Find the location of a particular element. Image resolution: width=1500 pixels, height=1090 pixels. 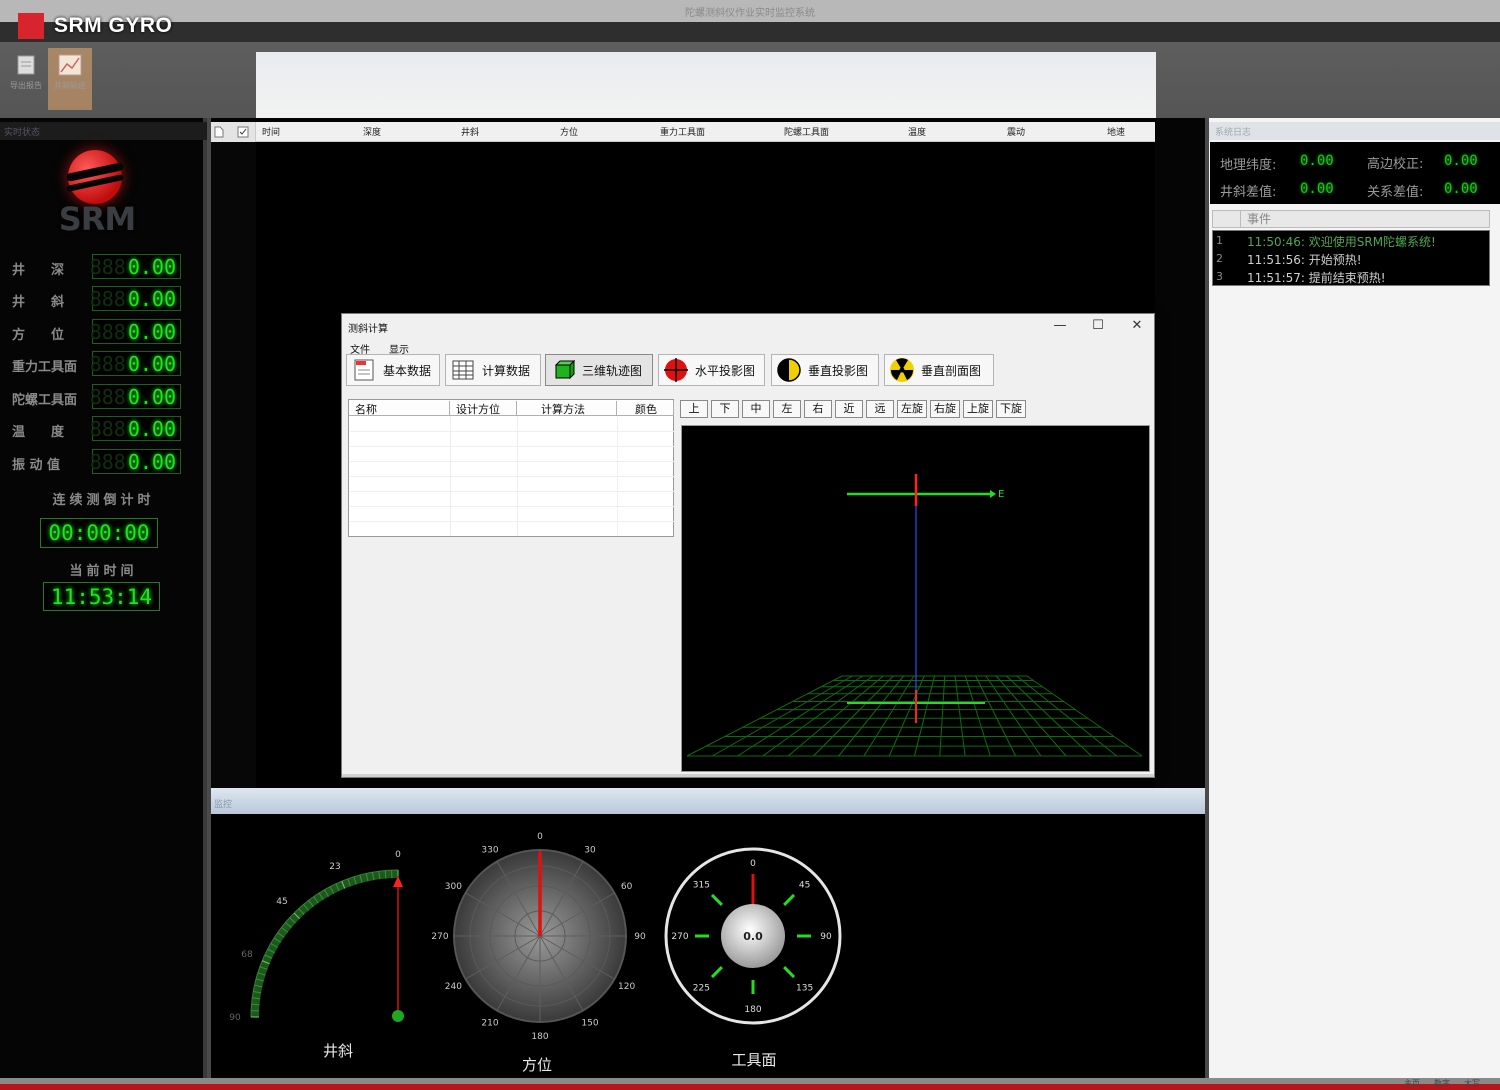

rotate-up-button: 上旋 is located at coordinates (978, 409).